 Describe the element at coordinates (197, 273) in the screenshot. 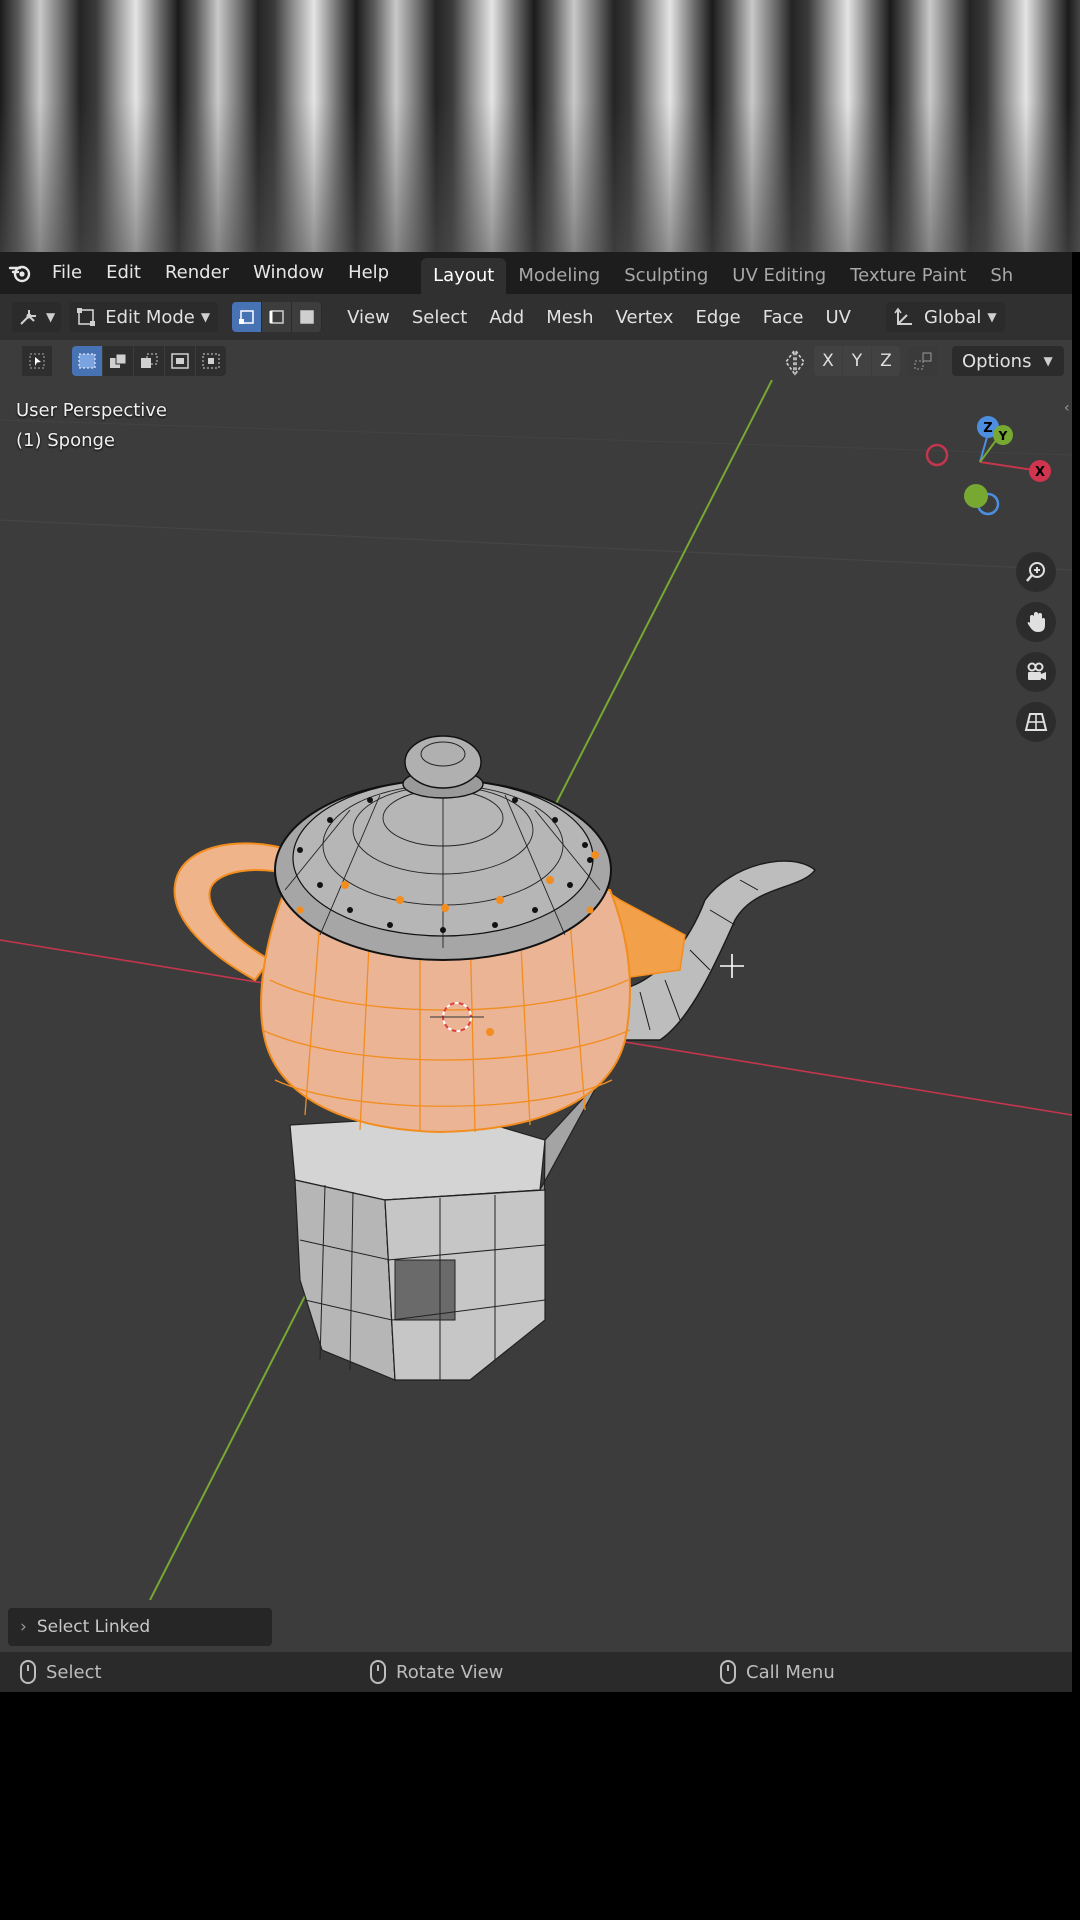

I see `menu-render: Render` at that location.